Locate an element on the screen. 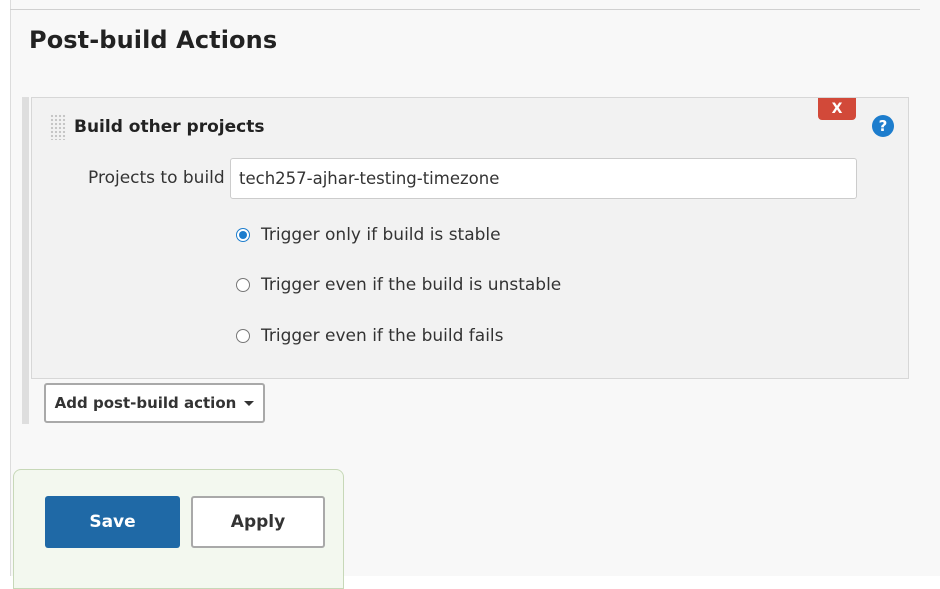 The width and height of the screenshot is (940, 589). projects-to-build-label: Projects to build is located at coordinates (156, 178).